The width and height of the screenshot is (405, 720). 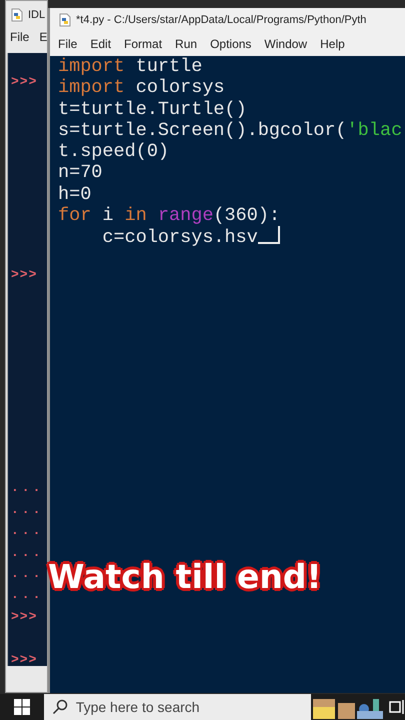 I want to click on code-token: h=0, so click(x=75, y=194).